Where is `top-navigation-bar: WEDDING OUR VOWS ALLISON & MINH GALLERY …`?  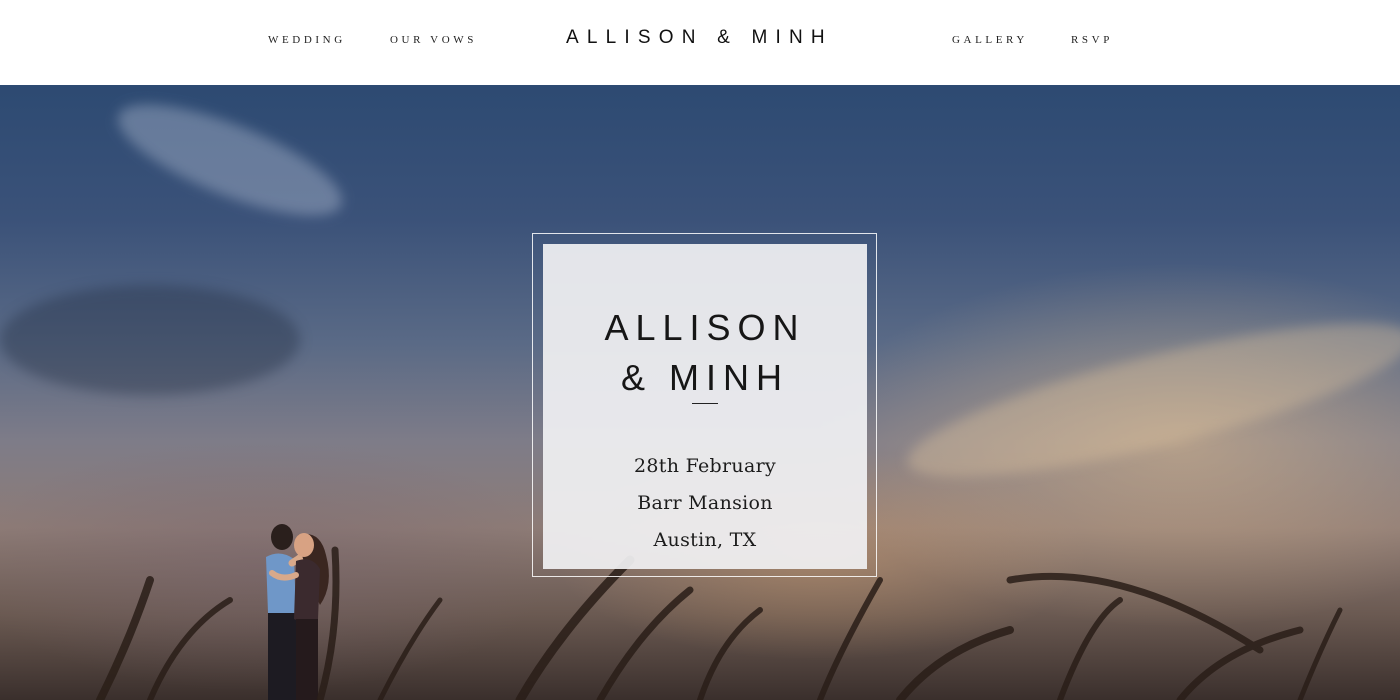
top-navigation-bar: WEDDING OUR VOWS ALLISON & MINH GALLERY … is located at coordinates (700, 42).